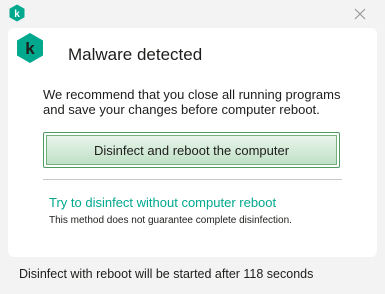  I want to click on close-icon, so click(360, 14).